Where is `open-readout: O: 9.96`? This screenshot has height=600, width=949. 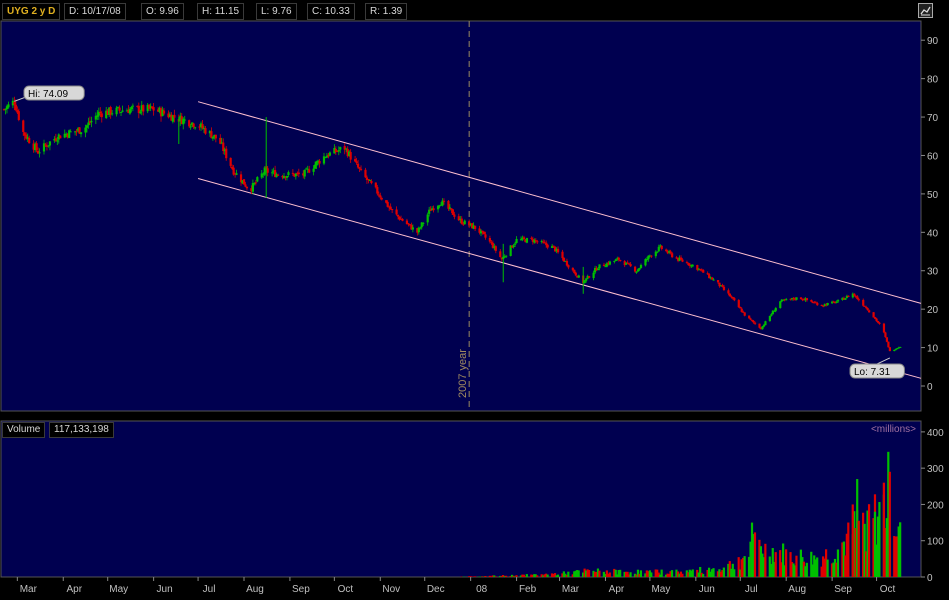
open-readout: O: 9.96 is located at coordinates (162, 11).